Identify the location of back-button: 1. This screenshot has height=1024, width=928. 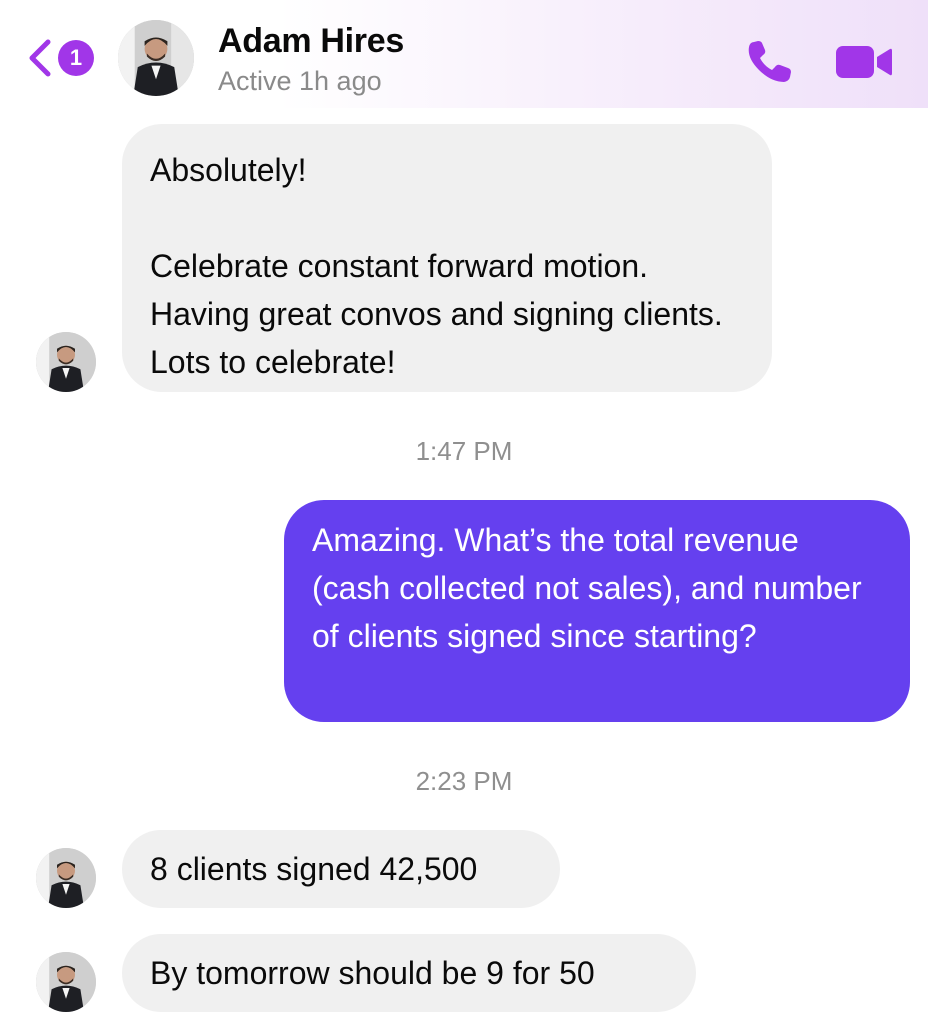
(63, 60).